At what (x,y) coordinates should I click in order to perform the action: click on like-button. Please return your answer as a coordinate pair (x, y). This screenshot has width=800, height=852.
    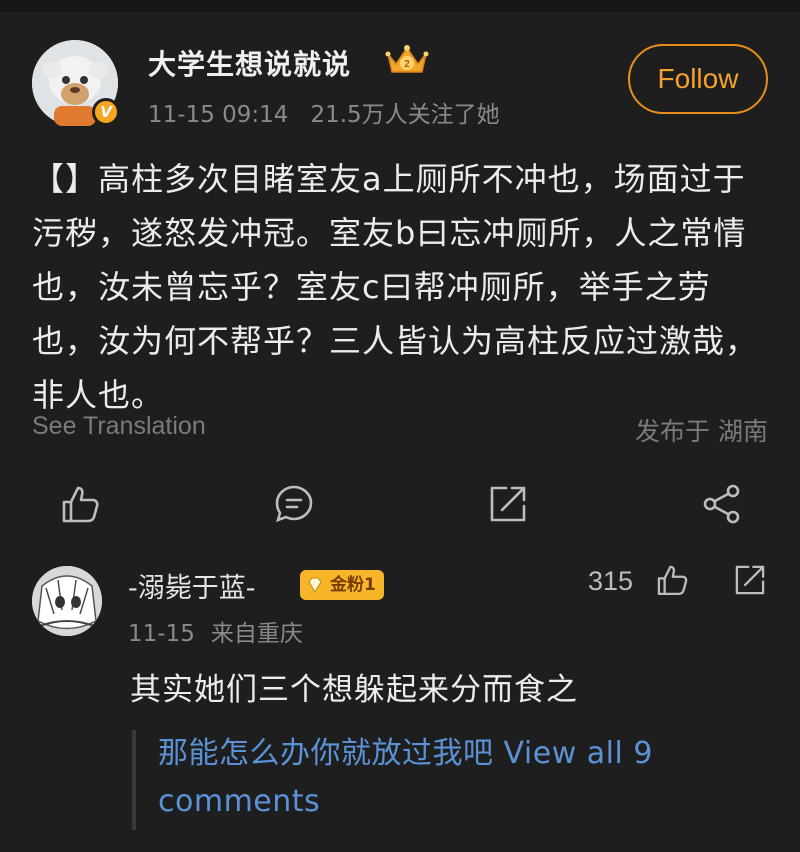
    Looking at the image, I should click on (80, 504).